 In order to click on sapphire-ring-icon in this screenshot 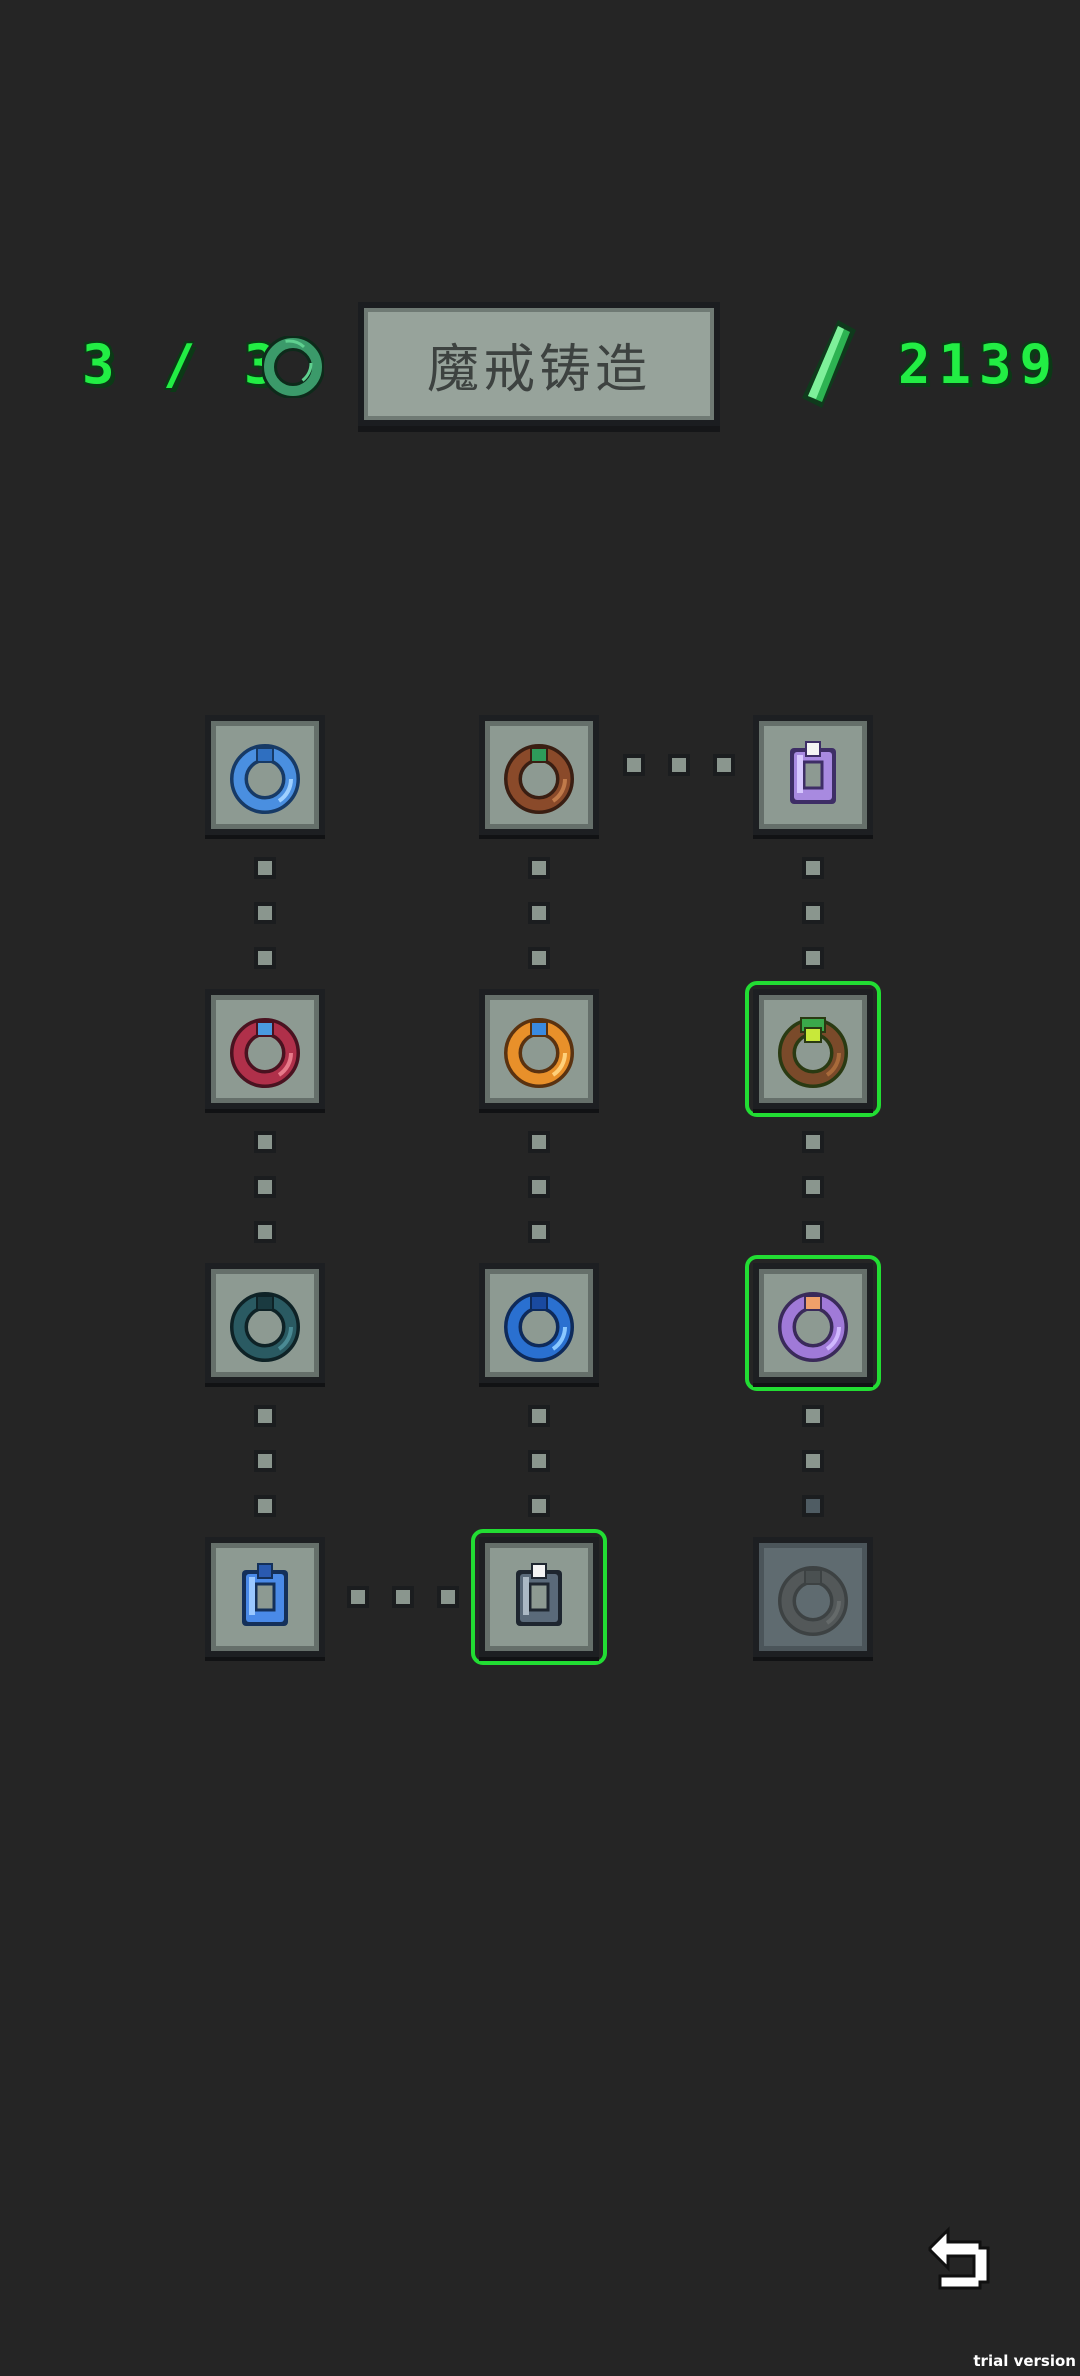, I will do `click(539, 1327)`.